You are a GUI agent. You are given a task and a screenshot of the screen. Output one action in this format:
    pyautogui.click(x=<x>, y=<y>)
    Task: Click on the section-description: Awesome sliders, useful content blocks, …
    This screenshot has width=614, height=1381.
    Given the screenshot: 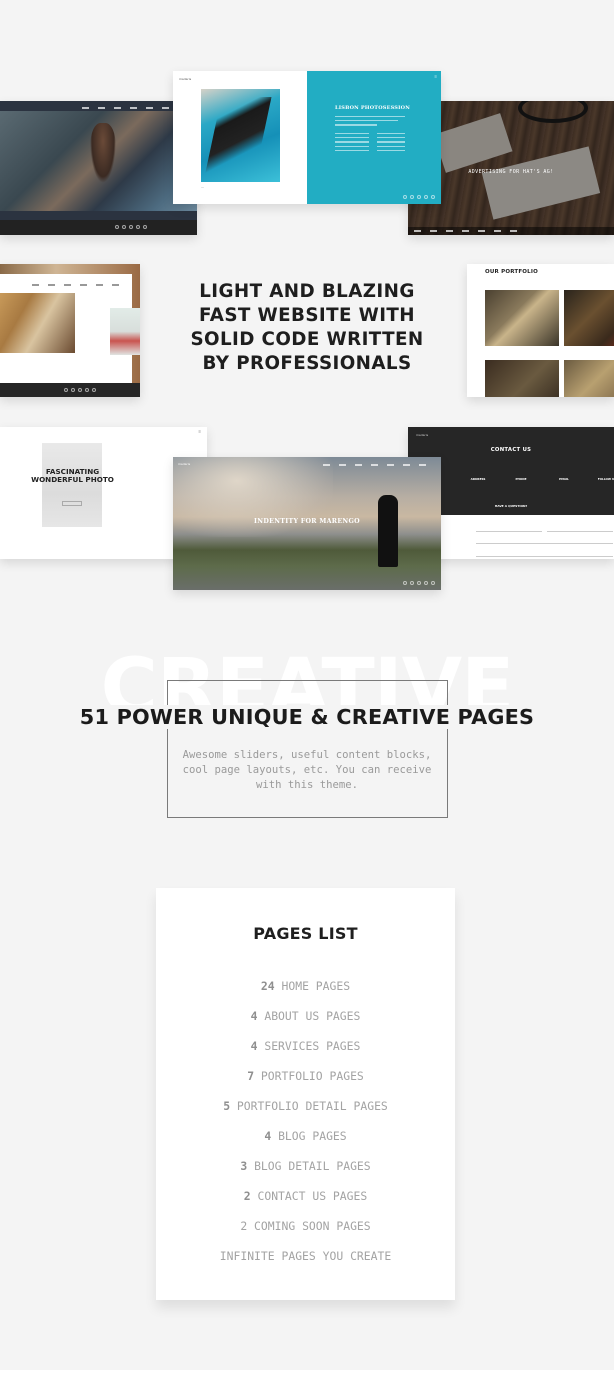 What is the action you would take?
    pyautogui.click(x=307, y=770)
    